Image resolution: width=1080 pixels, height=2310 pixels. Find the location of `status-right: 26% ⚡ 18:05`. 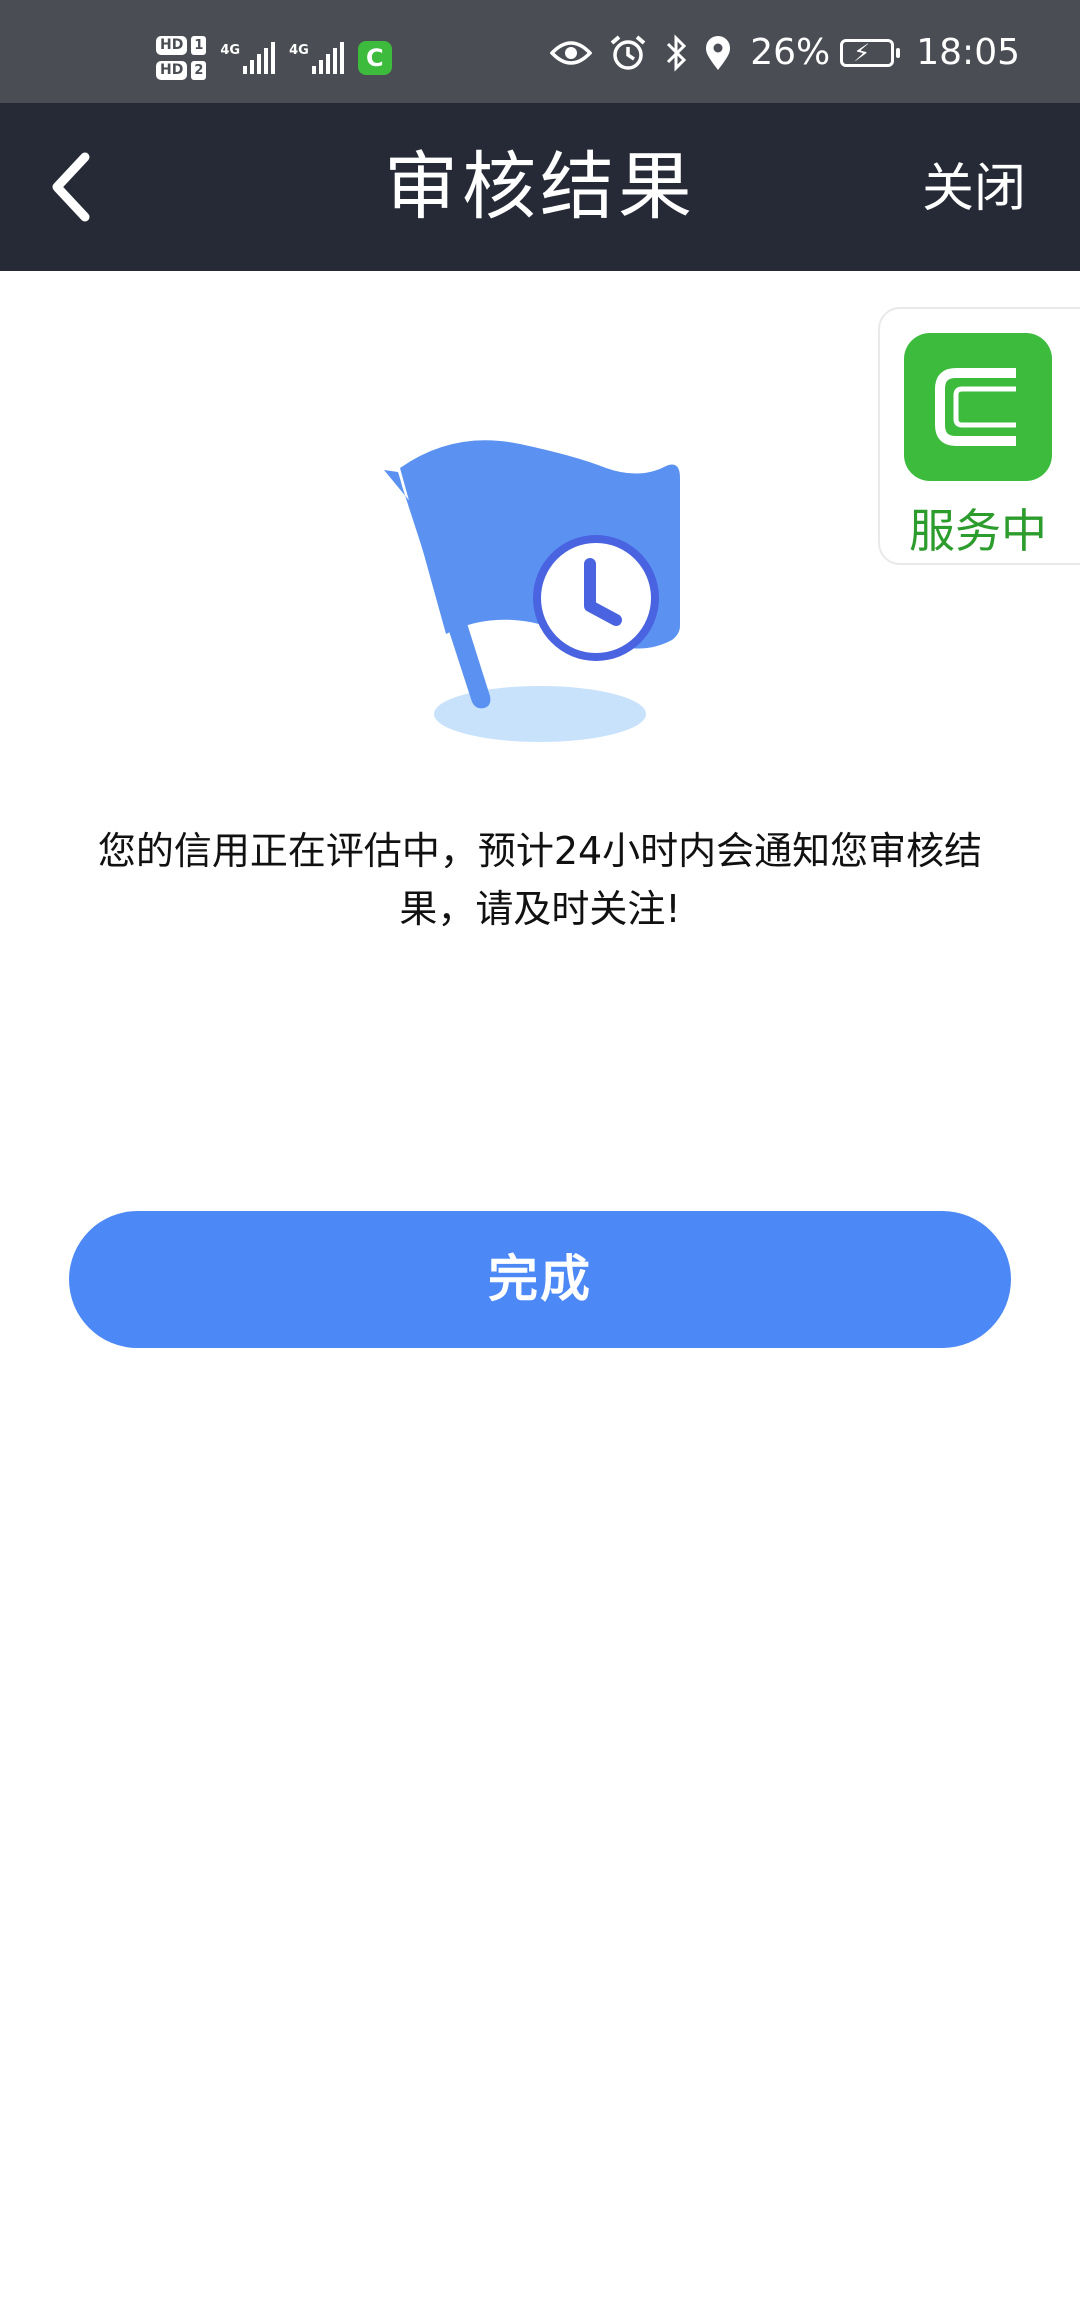

status-right: 26% ⚡ 18:05 is located at coordinates (777, 57).